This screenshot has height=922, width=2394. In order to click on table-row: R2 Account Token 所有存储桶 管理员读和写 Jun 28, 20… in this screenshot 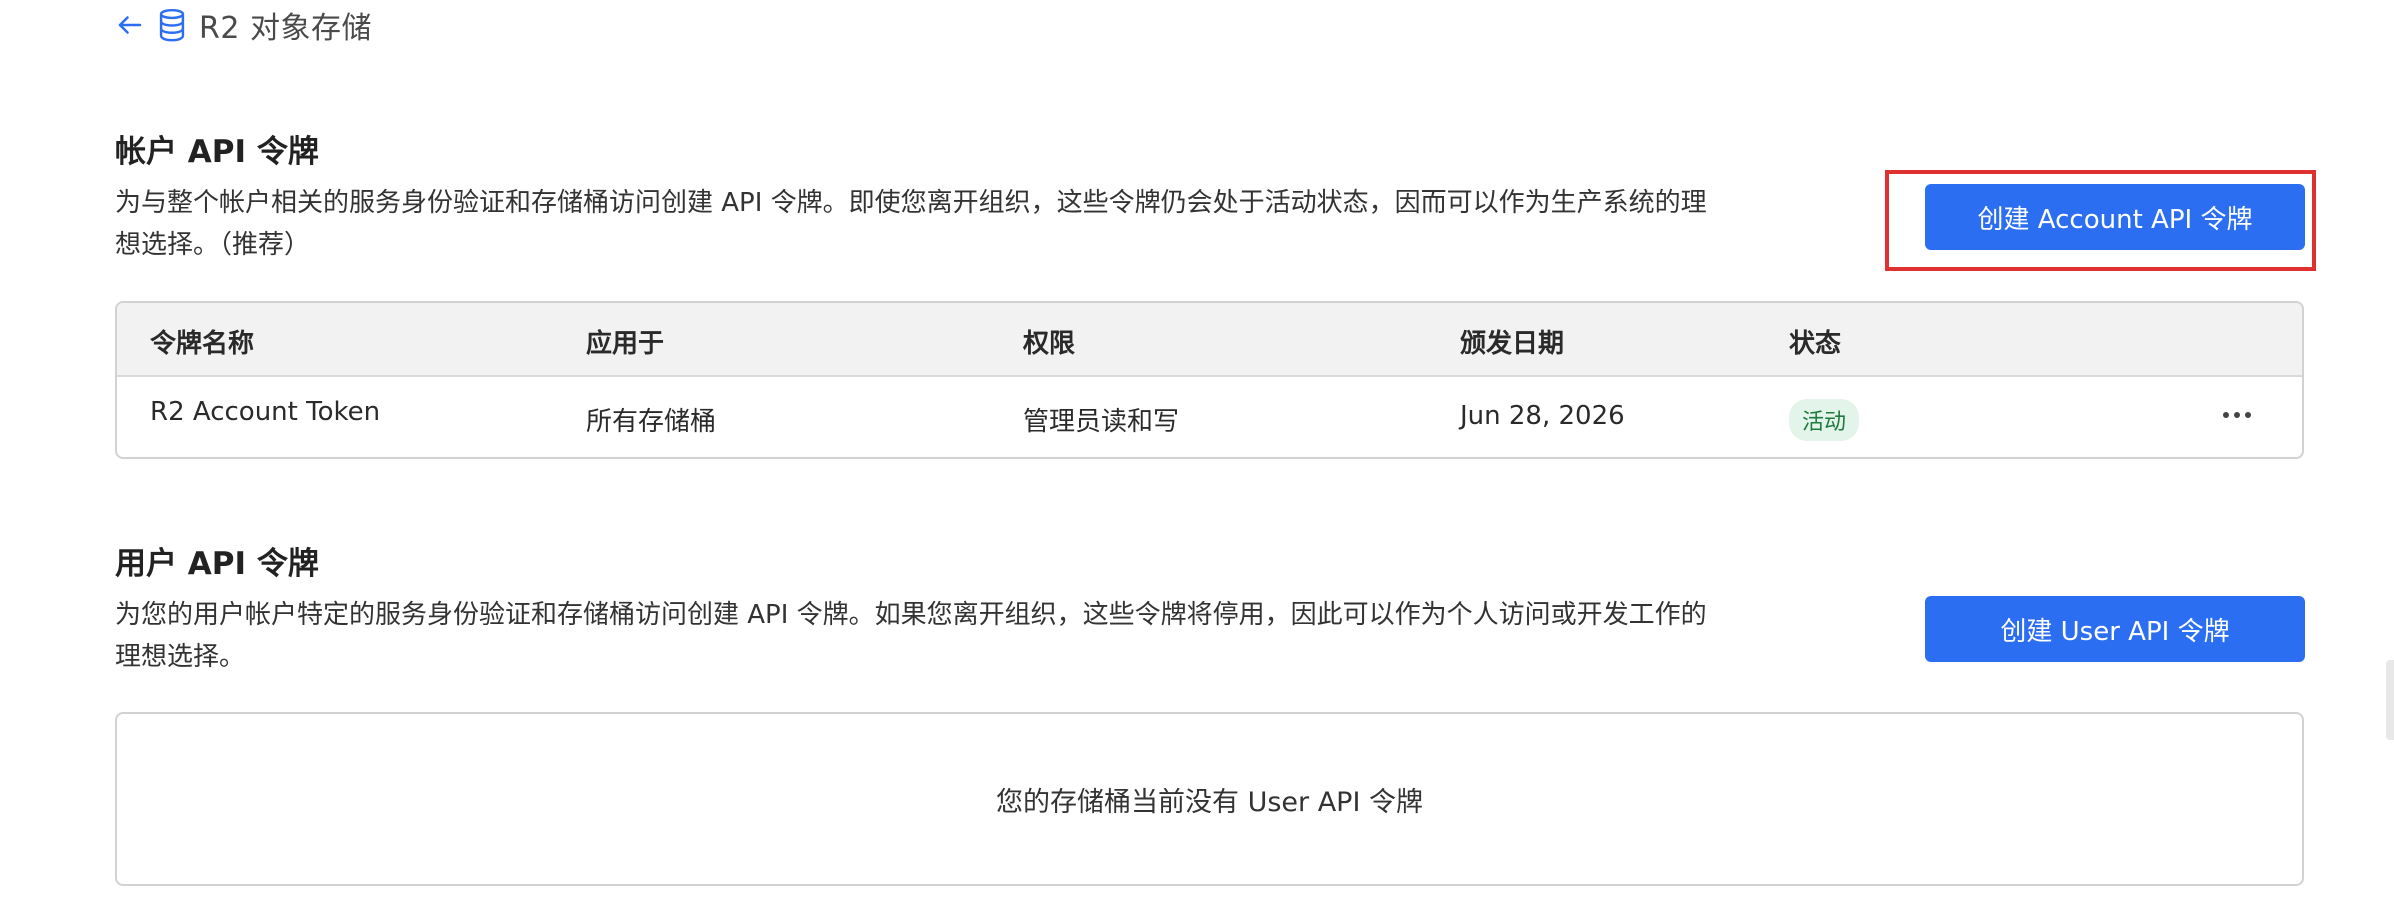, I will do `click(1209, 417)`.